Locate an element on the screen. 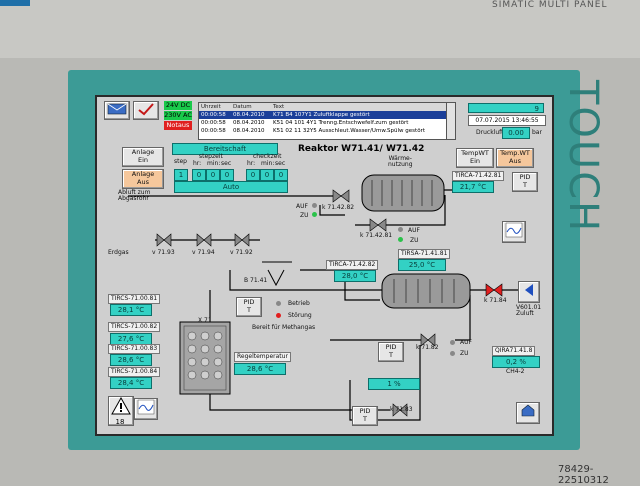  tirca-71-42-81-tag: TIRCA-71.42.81 is located at coordinates (478, 176).